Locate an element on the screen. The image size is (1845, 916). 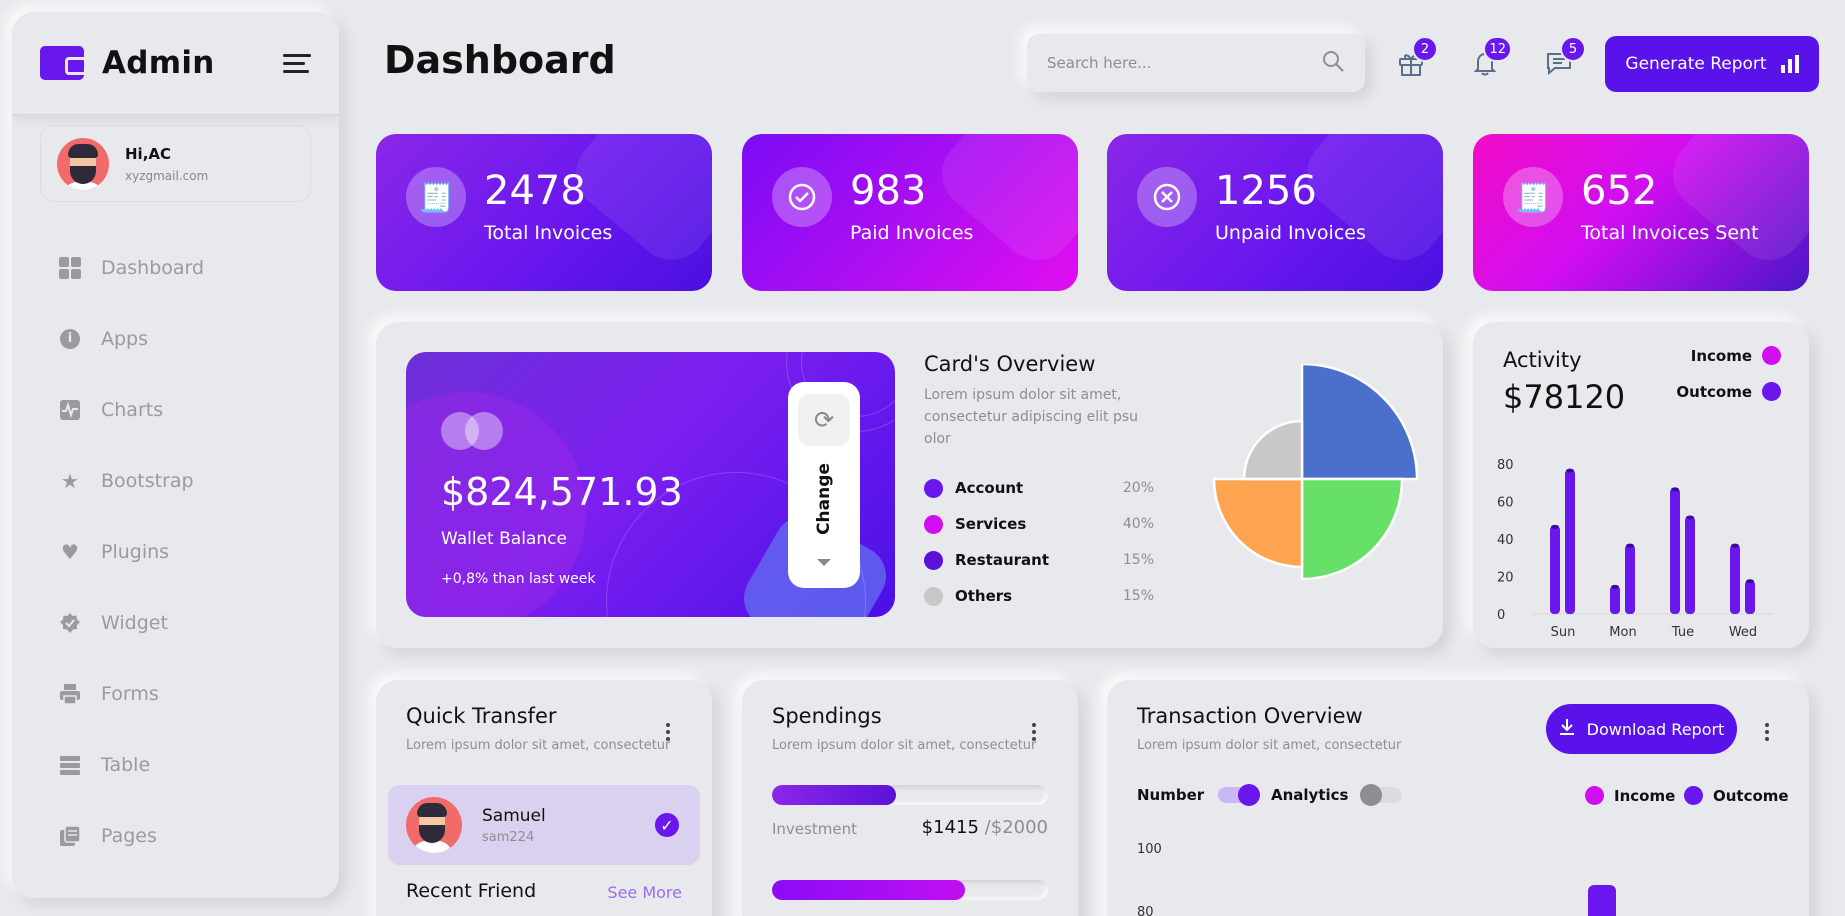
activity-value: $78120 is located at coordinates (1564, 397).